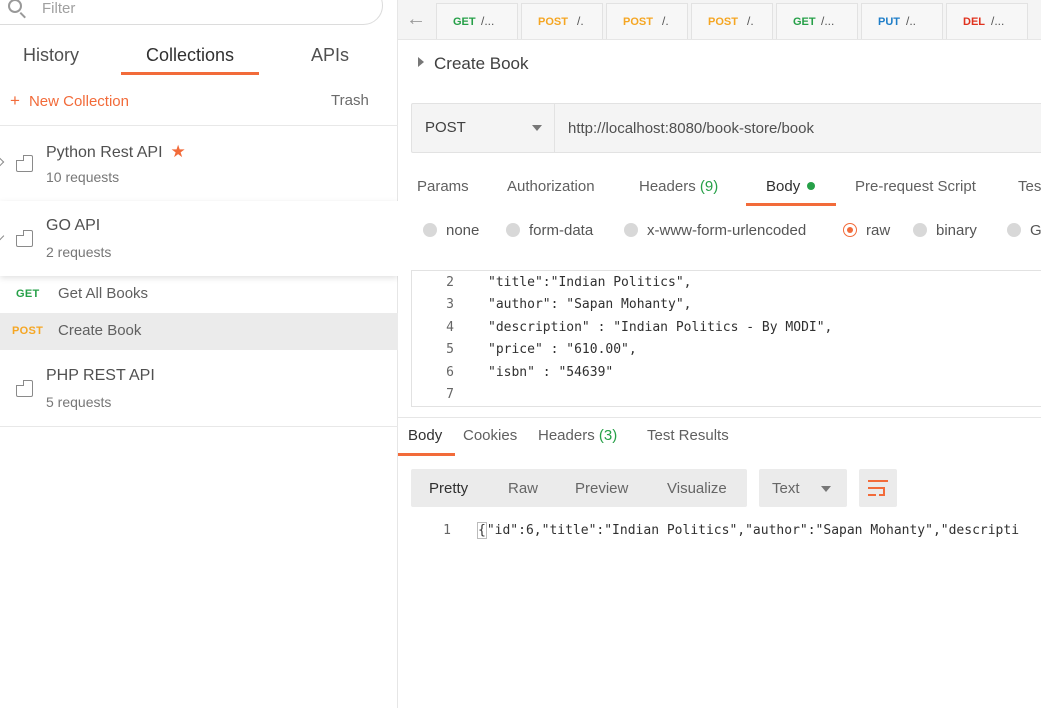 This screenshot has height=708, width=1041. What do you see at coordinates (199, 388) in the screenshot?
I see `collection-php-rest-api: PHP REST API 5 requests` at bounding box center [199, 388].